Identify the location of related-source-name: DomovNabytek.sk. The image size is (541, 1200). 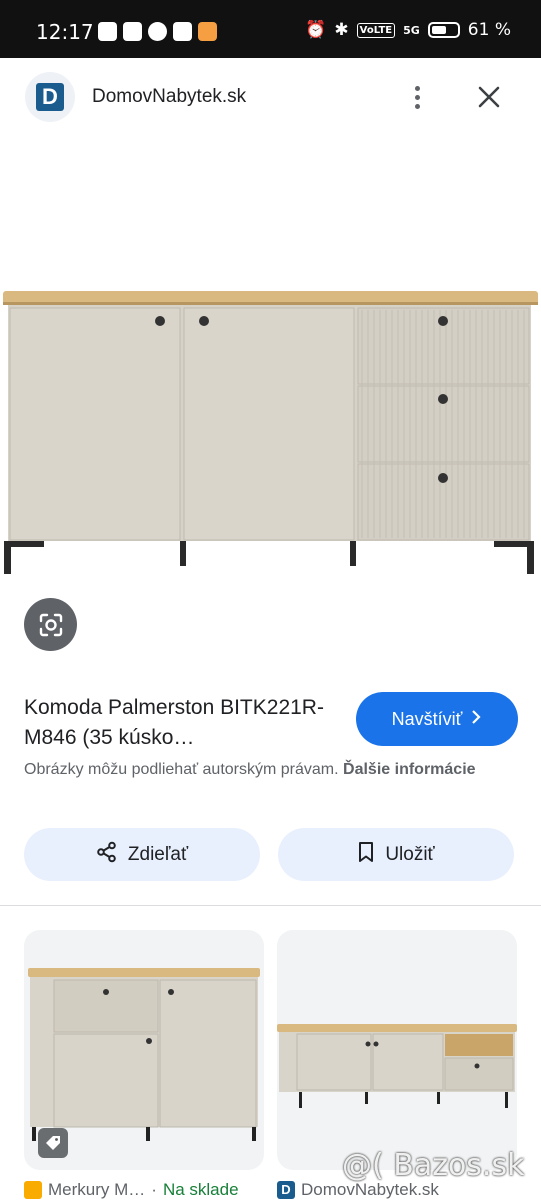
(370, 1189).